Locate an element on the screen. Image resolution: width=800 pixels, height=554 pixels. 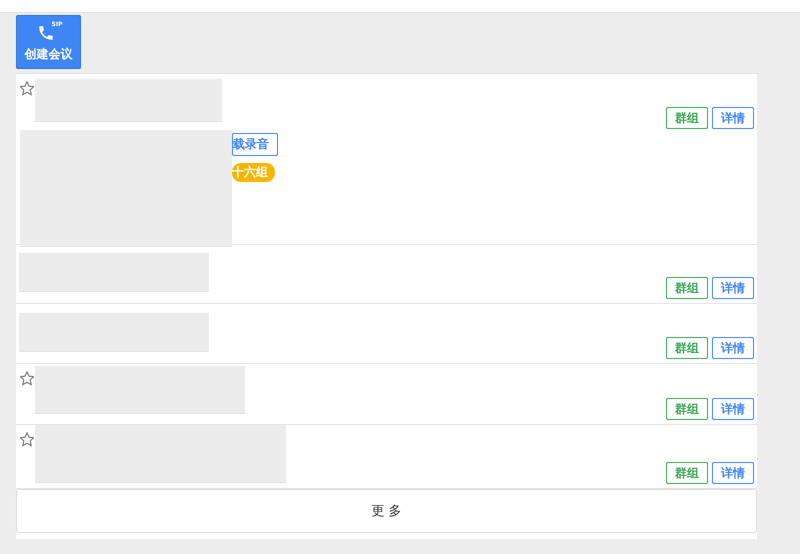
group-tag: 十六组 is located at coordinates (253, 172).